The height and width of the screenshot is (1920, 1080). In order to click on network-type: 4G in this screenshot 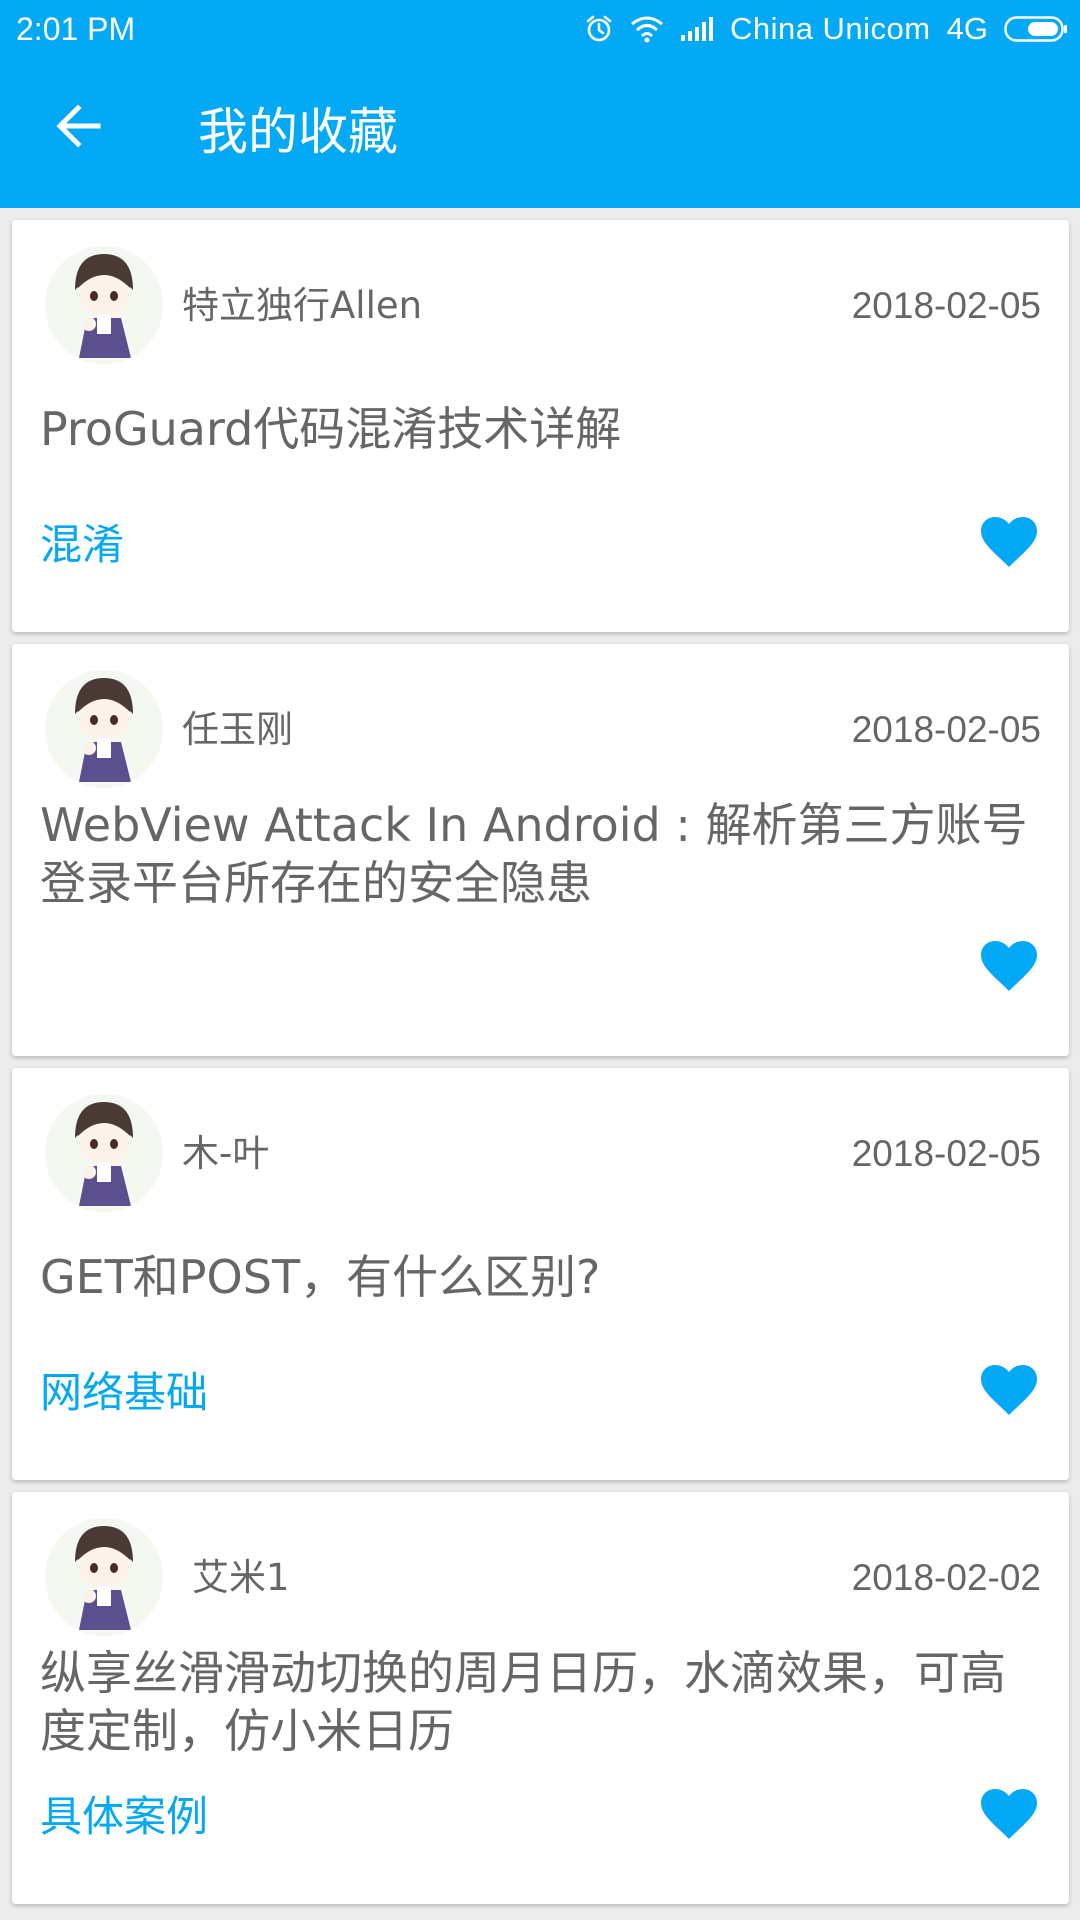, I will do `click(967, 28)`.